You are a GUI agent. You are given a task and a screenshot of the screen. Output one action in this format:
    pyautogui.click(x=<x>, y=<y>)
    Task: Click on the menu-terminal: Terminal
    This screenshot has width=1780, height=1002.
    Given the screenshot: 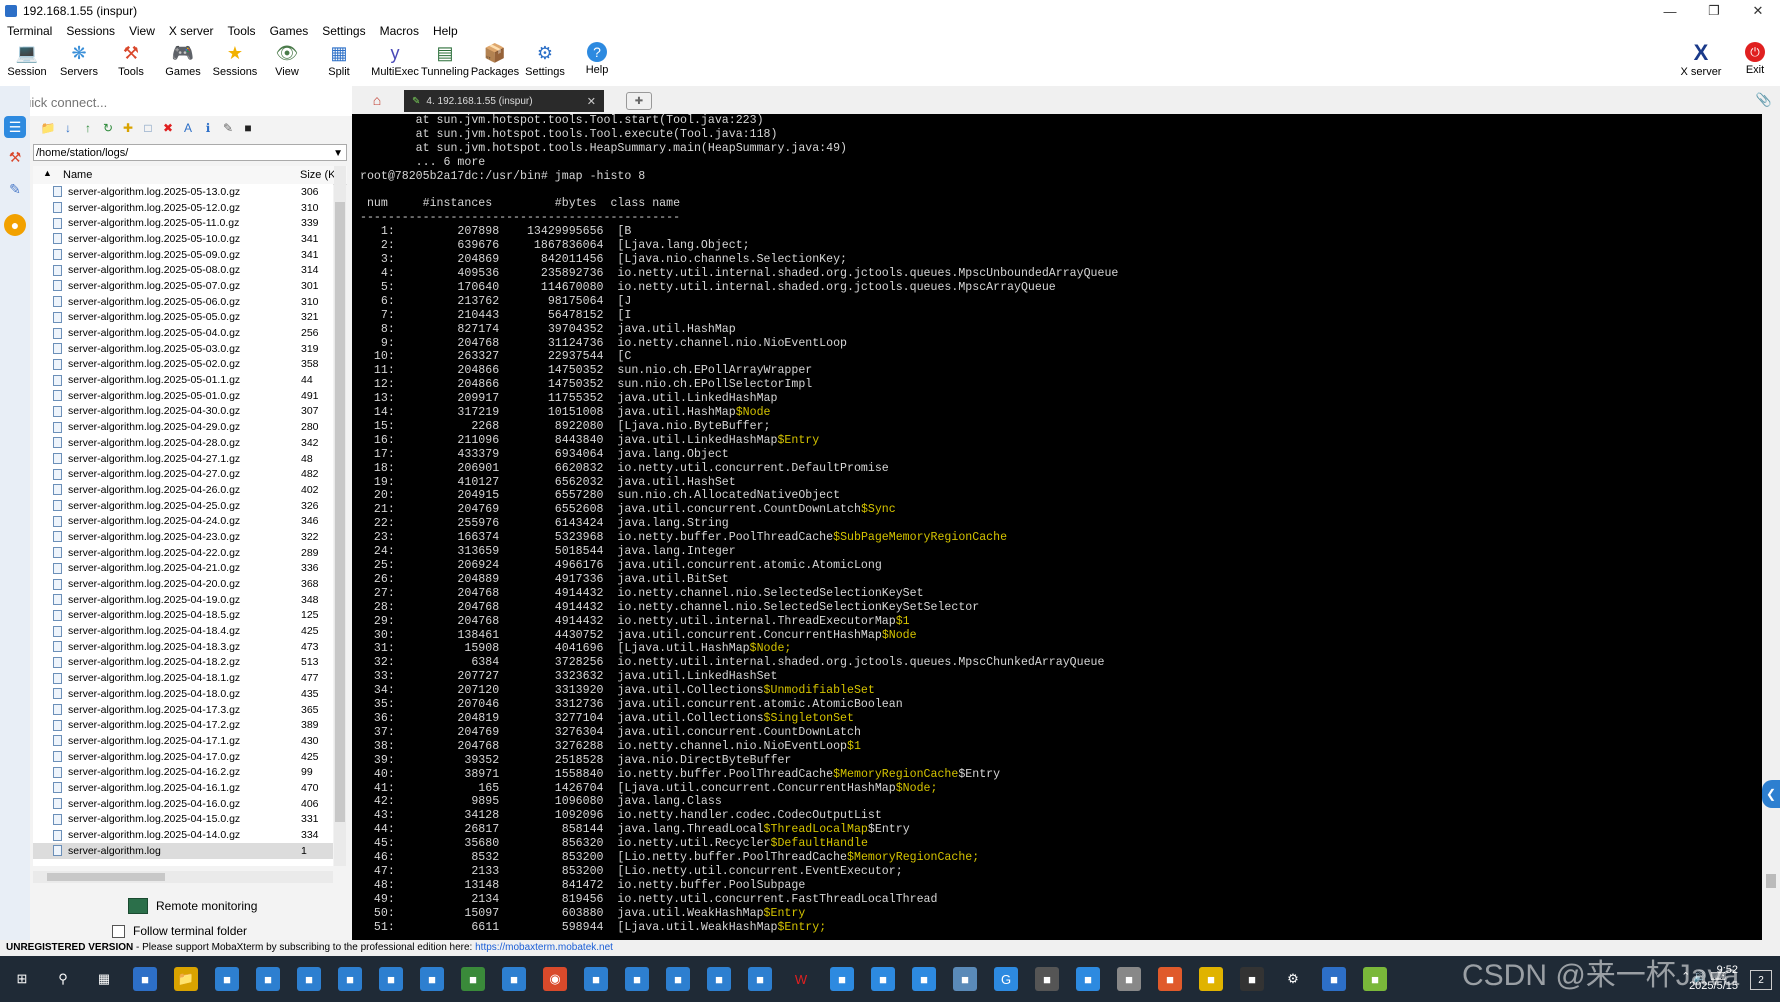 What is the action you would take?
    pyautogui.click(x=29, y=31)
    